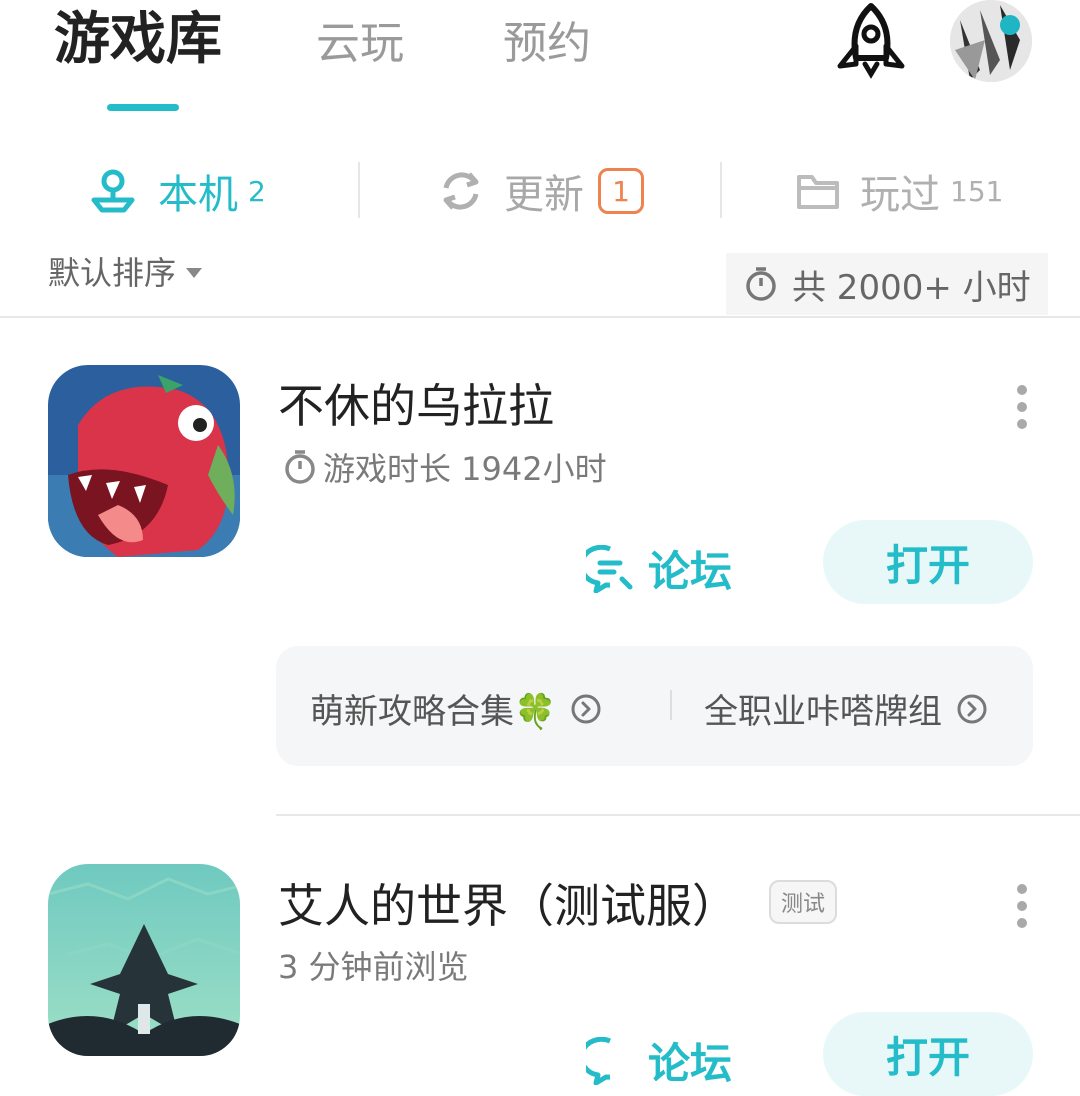  I want to click on subtab-played-label: 玩过, so click(900, 195).